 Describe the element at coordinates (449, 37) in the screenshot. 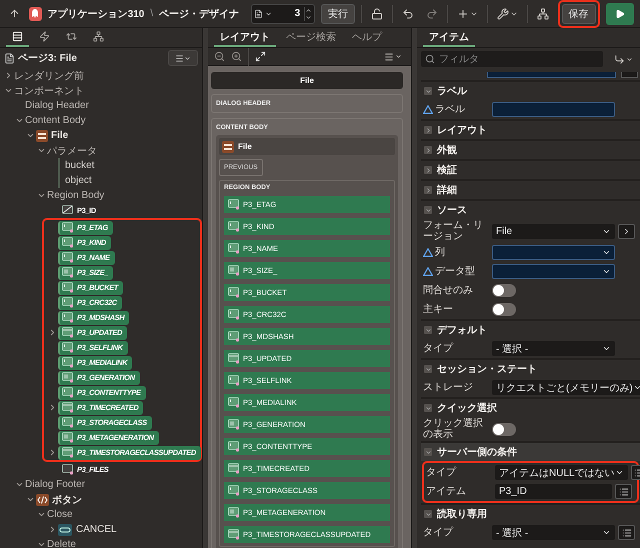

I see `tab: アイテム` at that location.